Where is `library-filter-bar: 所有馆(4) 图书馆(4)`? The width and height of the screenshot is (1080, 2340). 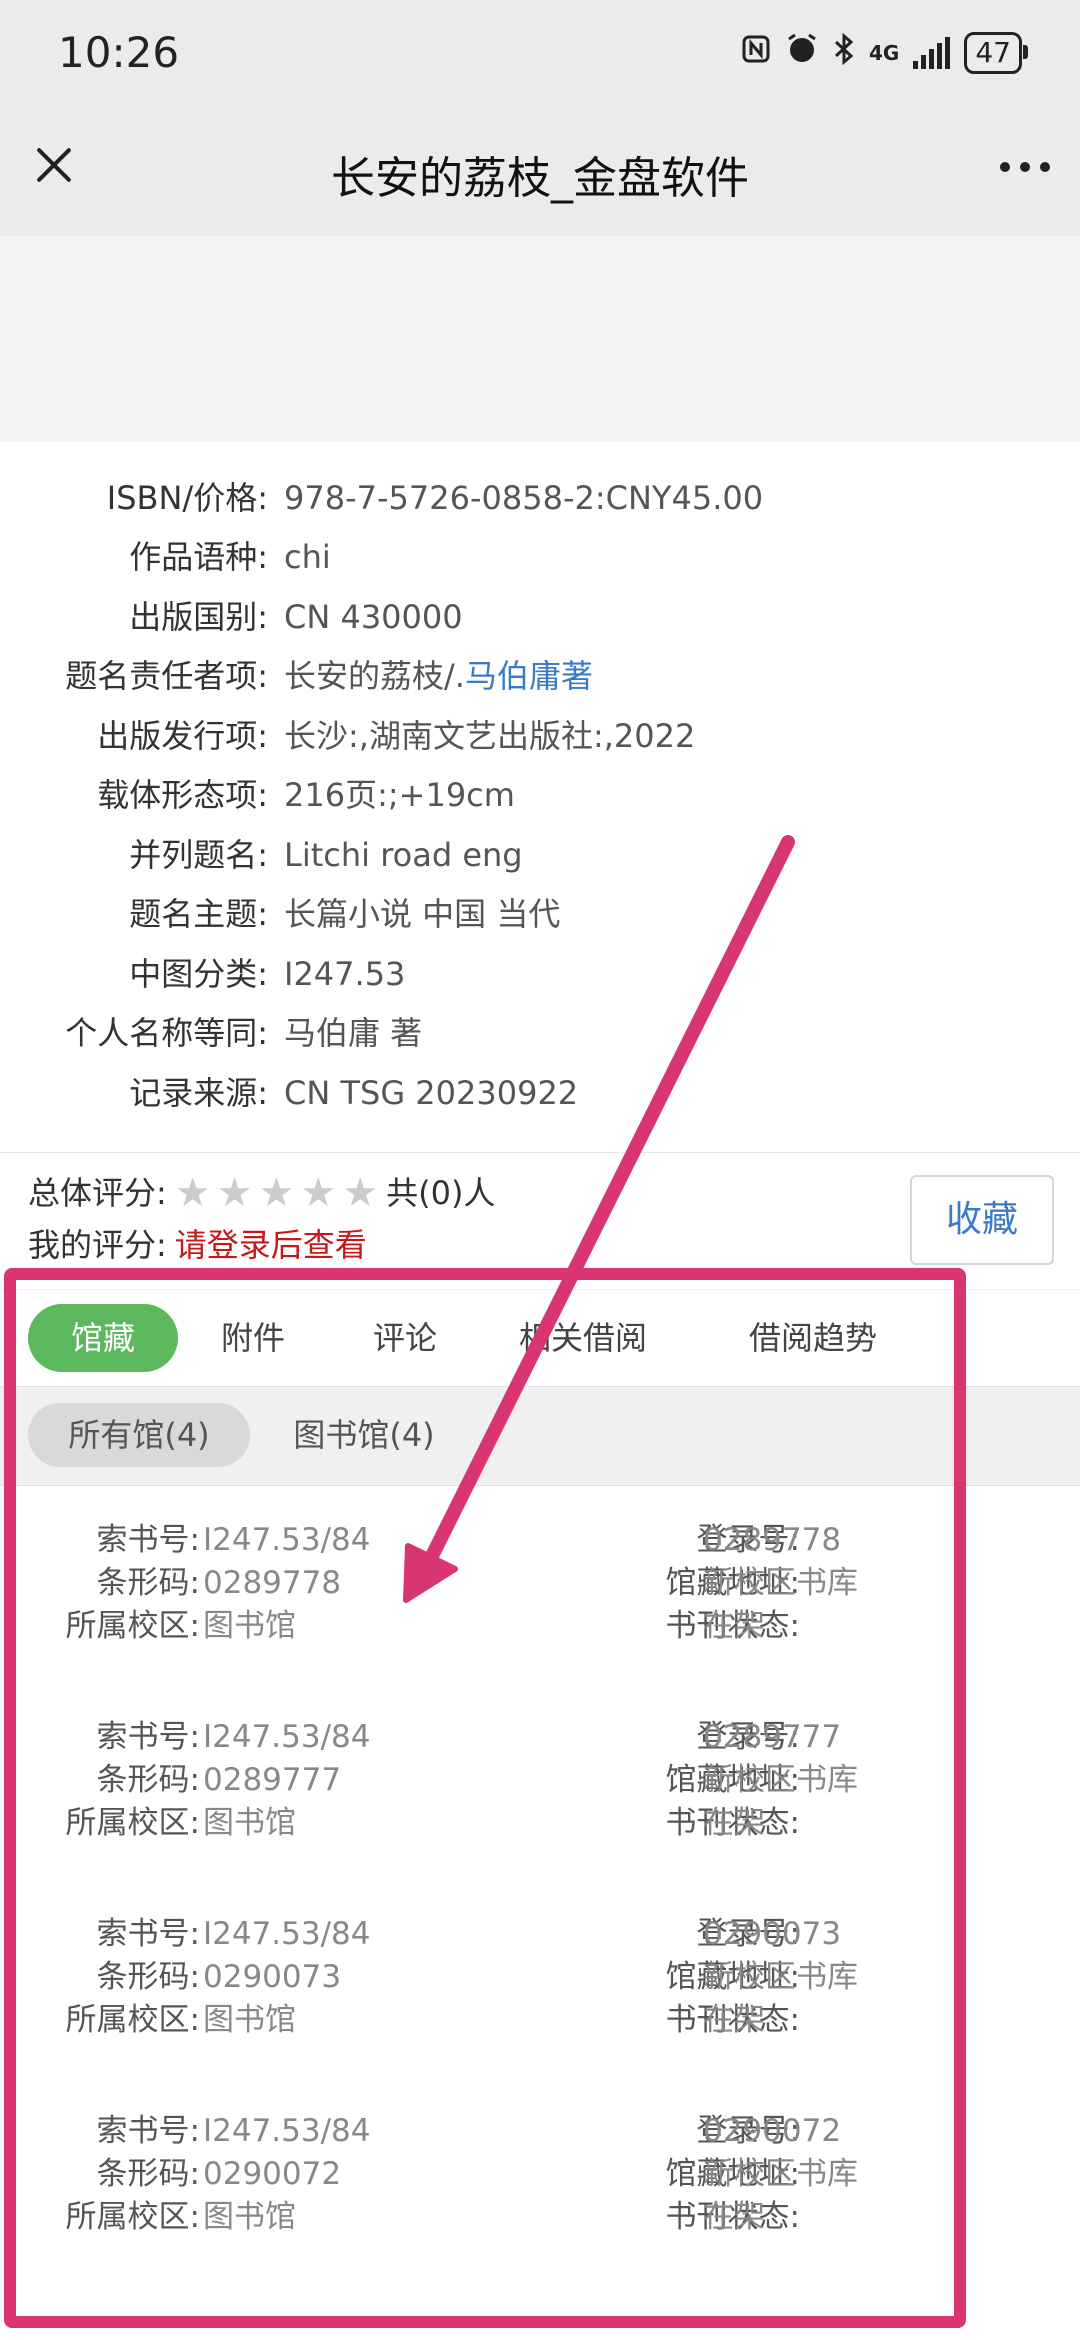 library-filter-bar: 所有馆(4) 图书馆(4) is located at coordinates (540, 1436).